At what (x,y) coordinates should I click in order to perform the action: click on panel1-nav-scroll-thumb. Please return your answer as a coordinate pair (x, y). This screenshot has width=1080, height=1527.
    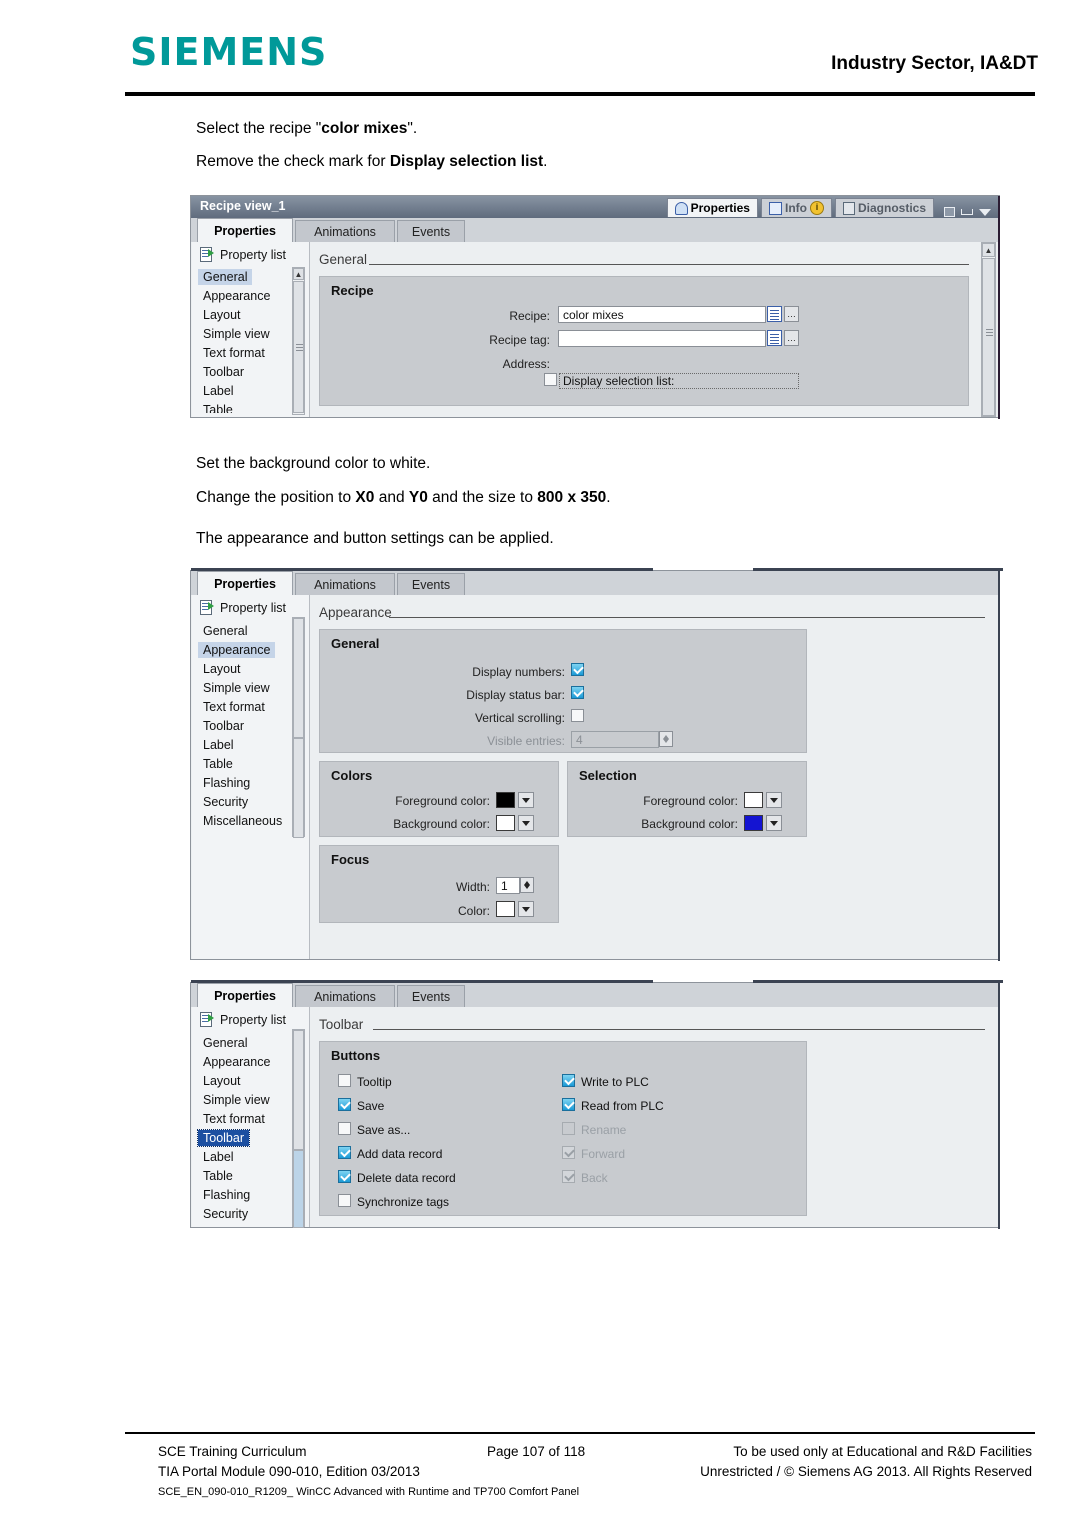
    Looking at the image, I should click on (298, 347).